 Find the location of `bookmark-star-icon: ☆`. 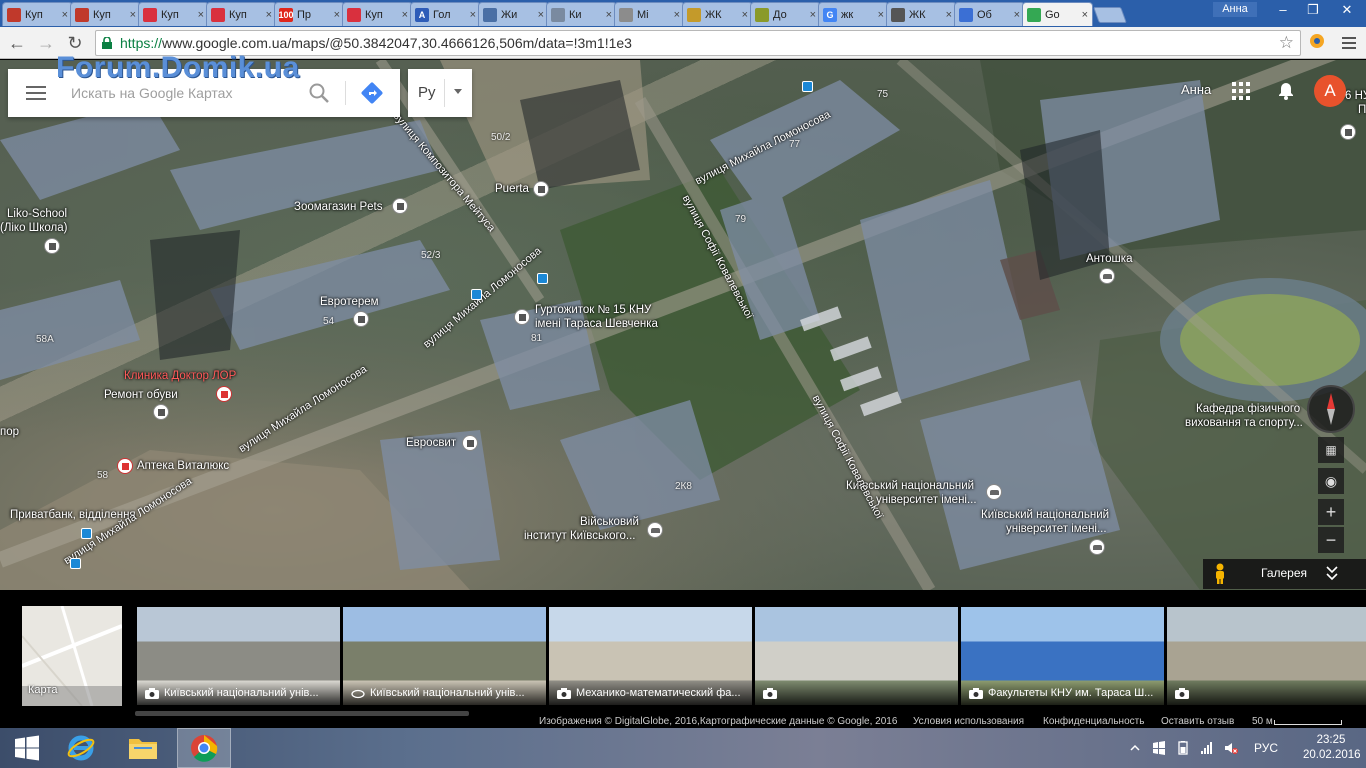

bookmark-star-icon: ☆ is located at coordinates (1286, 43).